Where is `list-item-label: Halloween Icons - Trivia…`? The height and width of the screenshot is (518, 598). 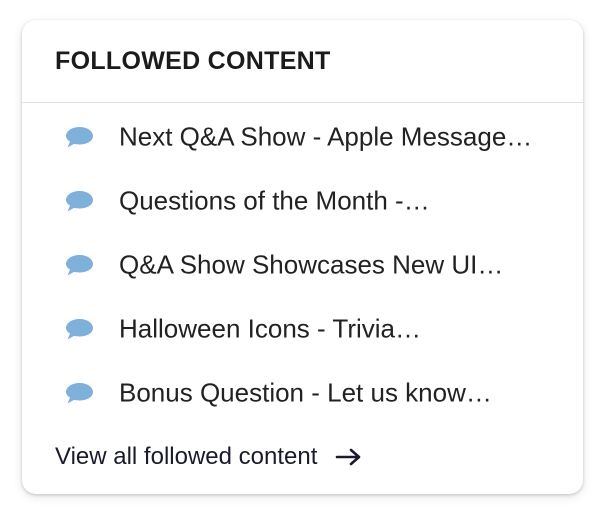 list-item-label: Halloween Icons - Trivia… is located at coordinates (270, 329).